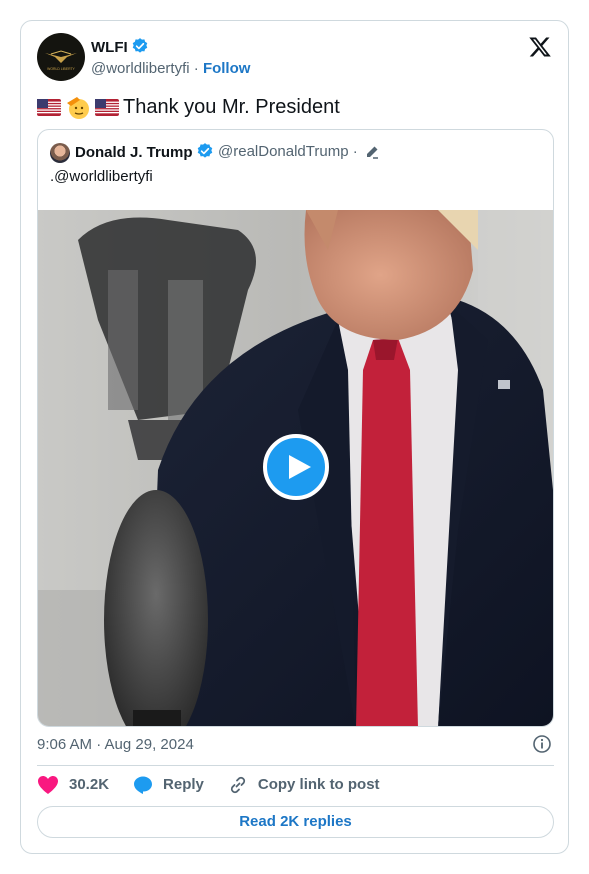  I want to click on like-button: 30.2K, so click(73, 785).